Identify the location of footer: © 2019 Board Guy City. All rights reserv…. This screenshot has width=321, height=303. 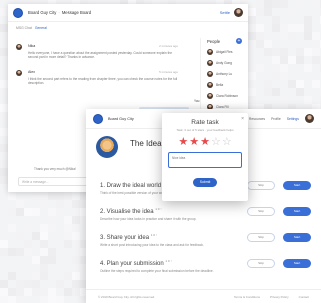
(203, 296).